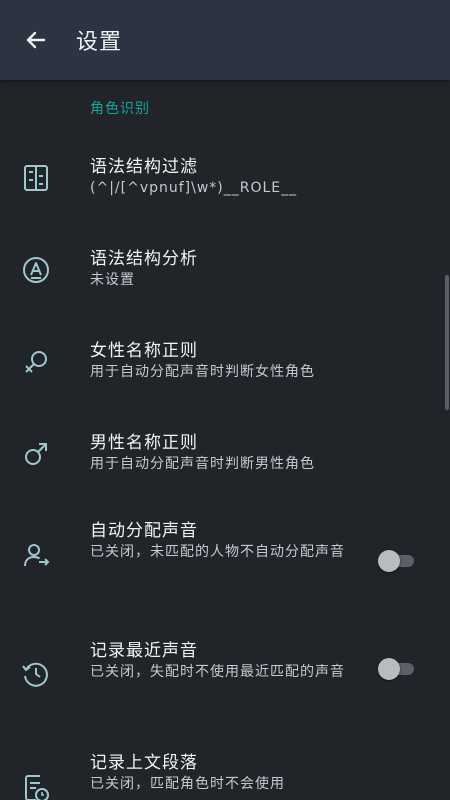 The height and width of the screenshot is (800, 450). What do you see at coordinates (202, 464) in the screenshot?
I see `setting-subtitle: 用于自动分配声音时判断男性角色` at bounding box center [202, 464].